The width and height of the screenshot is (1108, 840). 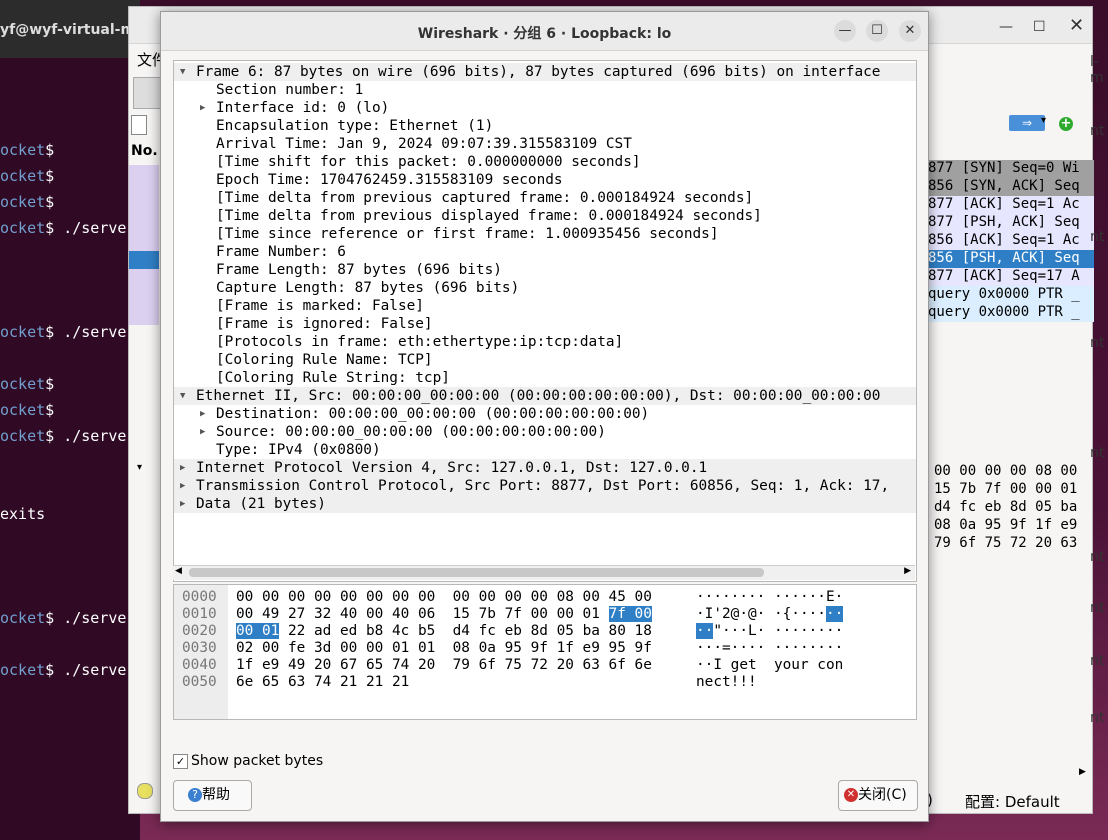 What do you see at coordinates (261, 504) in the screenshot?
I see `tree-row-text: Data (21 bytes)` at bounding box center [261, 504].